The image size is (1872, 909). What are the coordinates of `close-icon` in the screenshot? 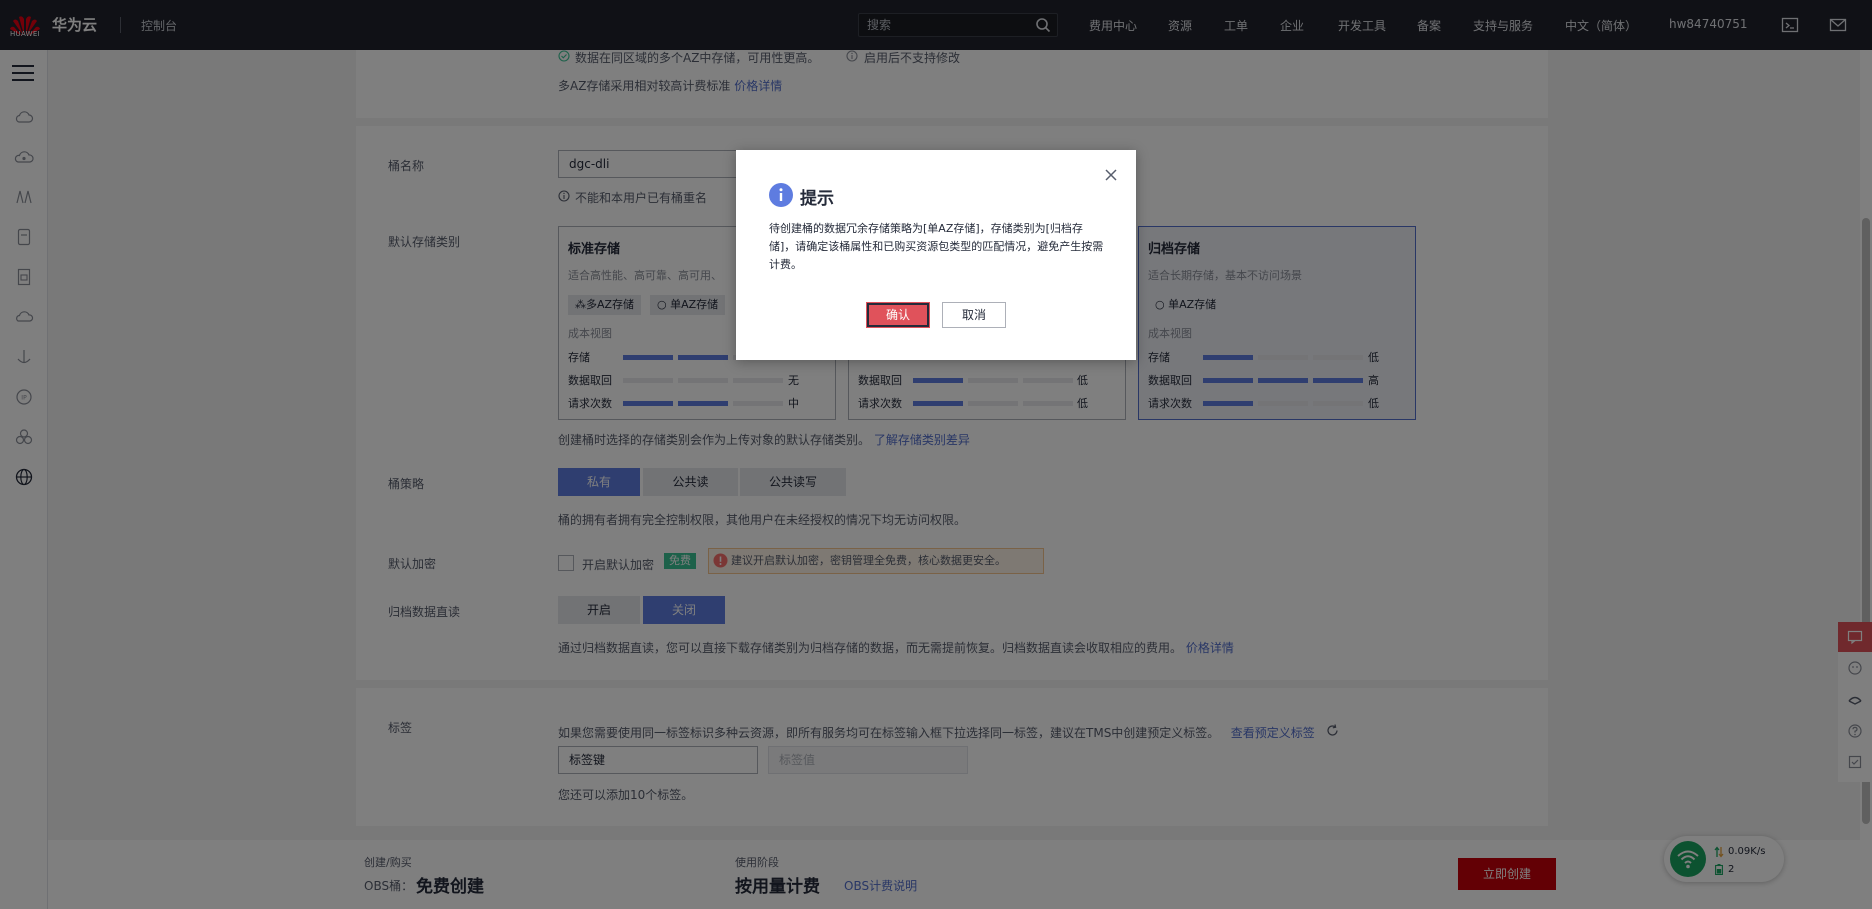 It's located at (1111, 175).